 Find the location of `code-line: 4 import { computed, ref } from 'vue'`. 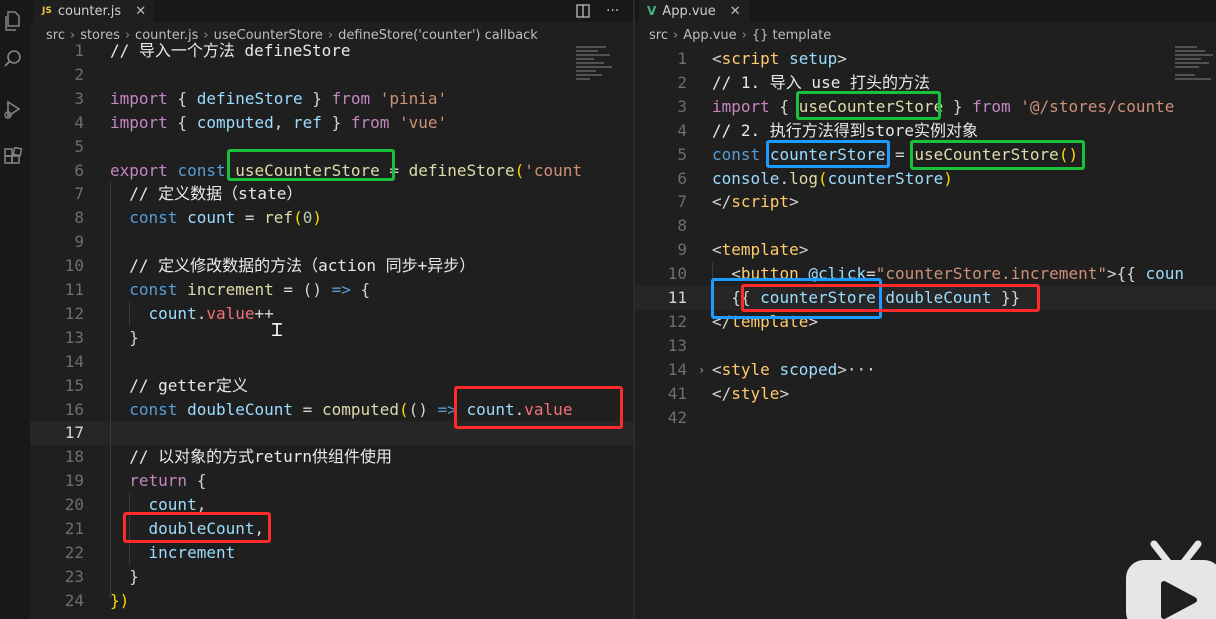

code-line: 4 import { computed, ref } from 'vue' is located at coordinates (332, 123).